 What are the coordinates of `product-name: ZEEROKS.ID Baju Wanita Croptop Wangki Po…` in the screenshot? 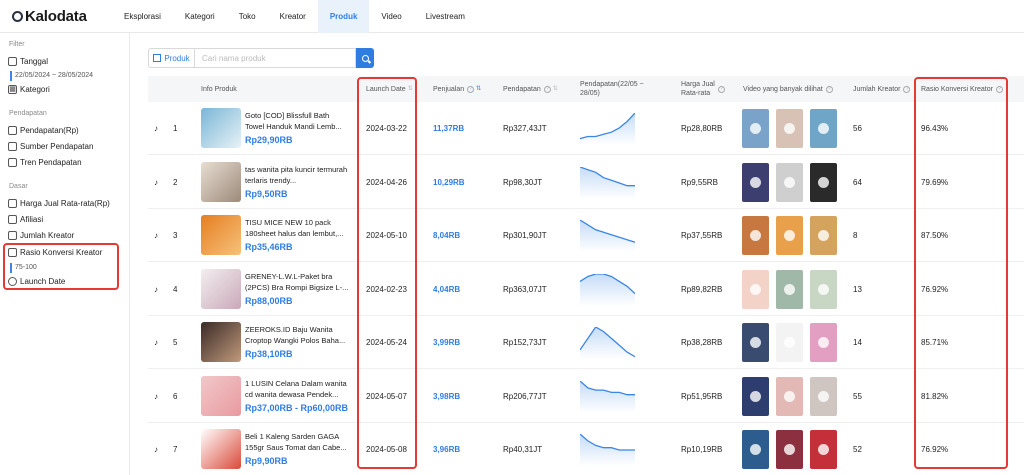 It's located at (297, 335).